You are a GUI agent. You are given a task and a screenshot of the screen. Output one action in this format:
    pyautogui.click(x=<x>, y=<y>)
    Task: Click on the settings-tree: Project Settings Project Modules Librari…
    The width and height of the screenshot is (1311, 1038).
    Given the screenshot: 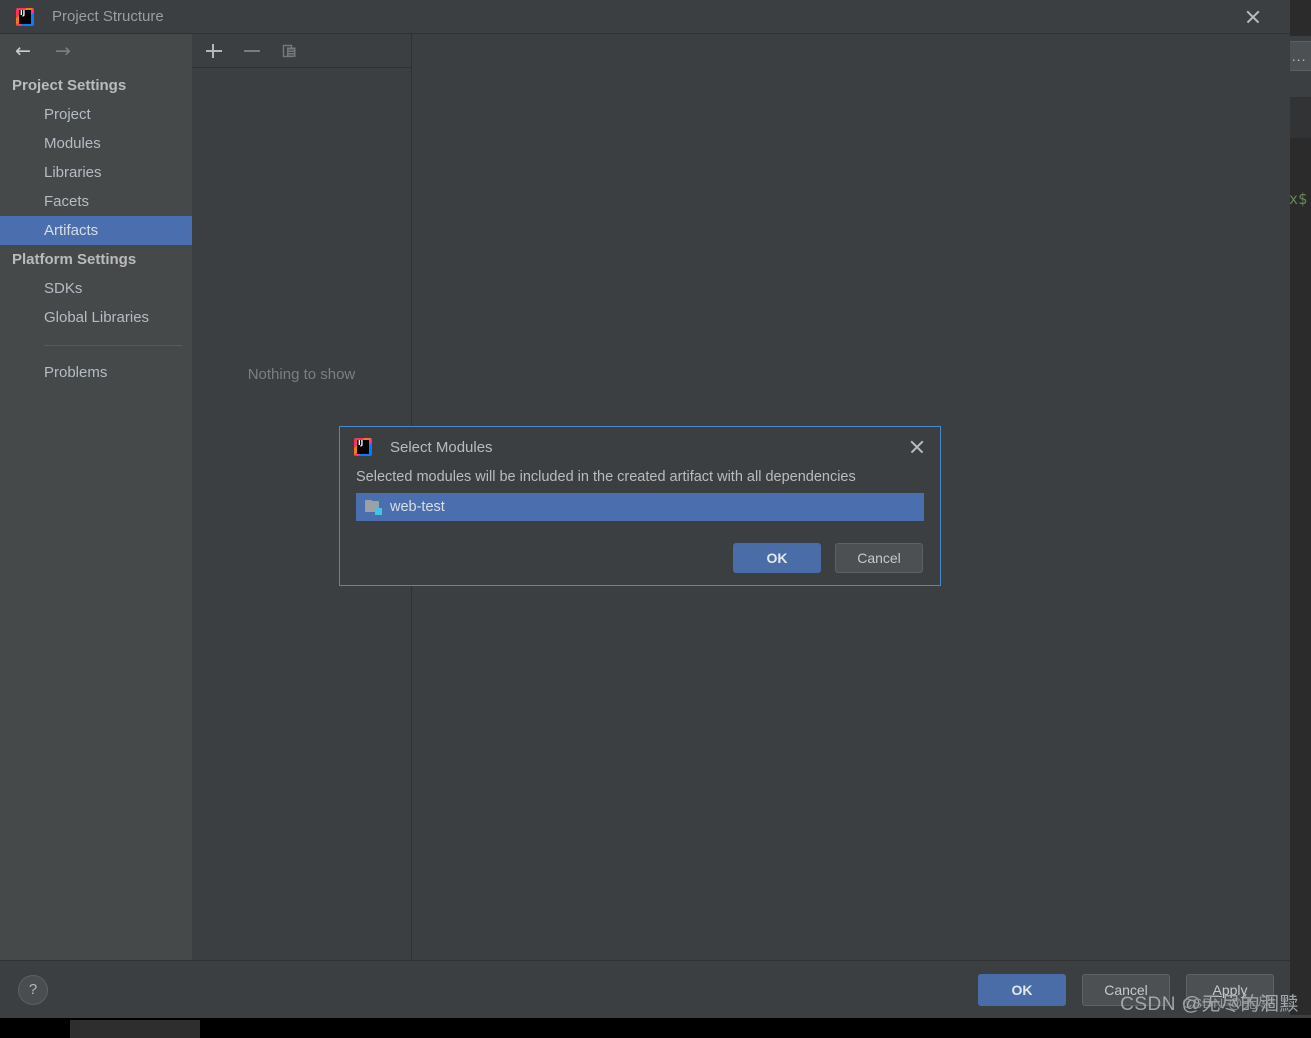 What is the action you would take?
    pyautogui.click(x=96, y=514)
    